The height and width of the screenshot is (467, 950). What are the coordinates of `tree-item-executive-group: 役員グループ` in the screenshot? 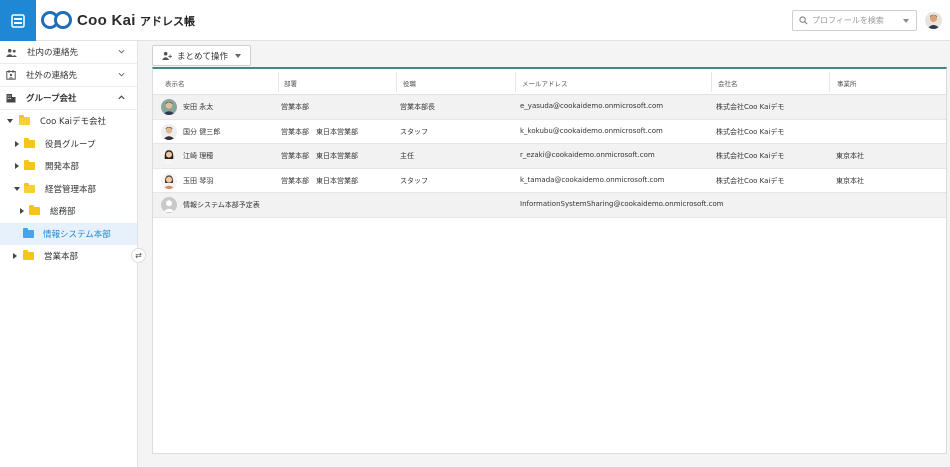 It's located at (68, 144).